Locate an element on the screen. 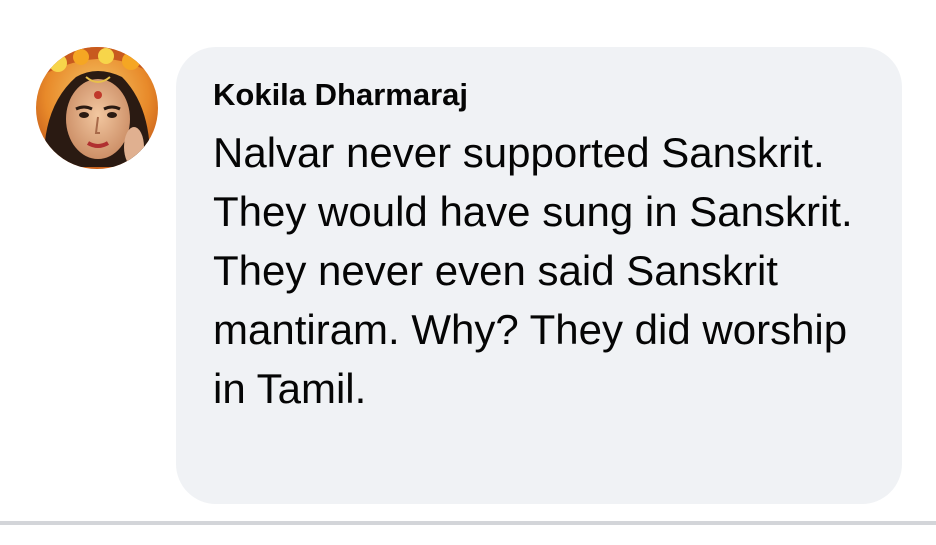  author-name: Kokila Dharmaraj is located at coordinates (542, 95).